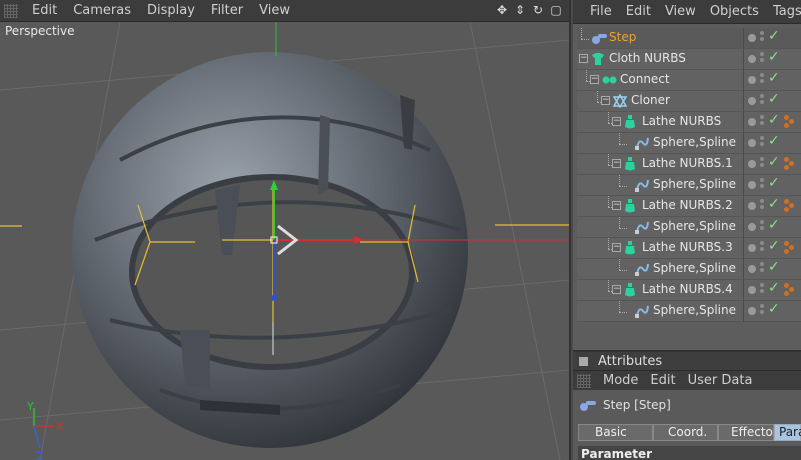  Describe the element at coordinates (689, 122) in the screenshot. I see `object-row: − Lathe NURBS ✓` at that location.